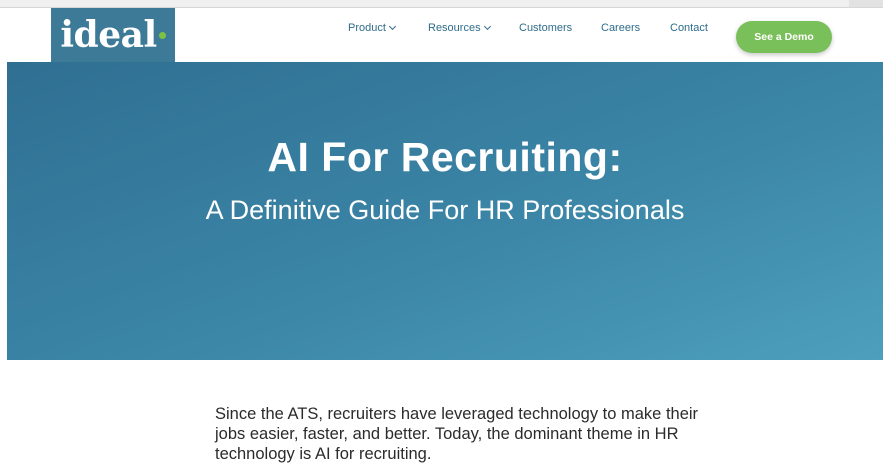 The width and height of the screenshot is (883, 470). Describe the element at coordinates (454, 28) in the screenshot. I see `nav-item-label: Resources` at that location.